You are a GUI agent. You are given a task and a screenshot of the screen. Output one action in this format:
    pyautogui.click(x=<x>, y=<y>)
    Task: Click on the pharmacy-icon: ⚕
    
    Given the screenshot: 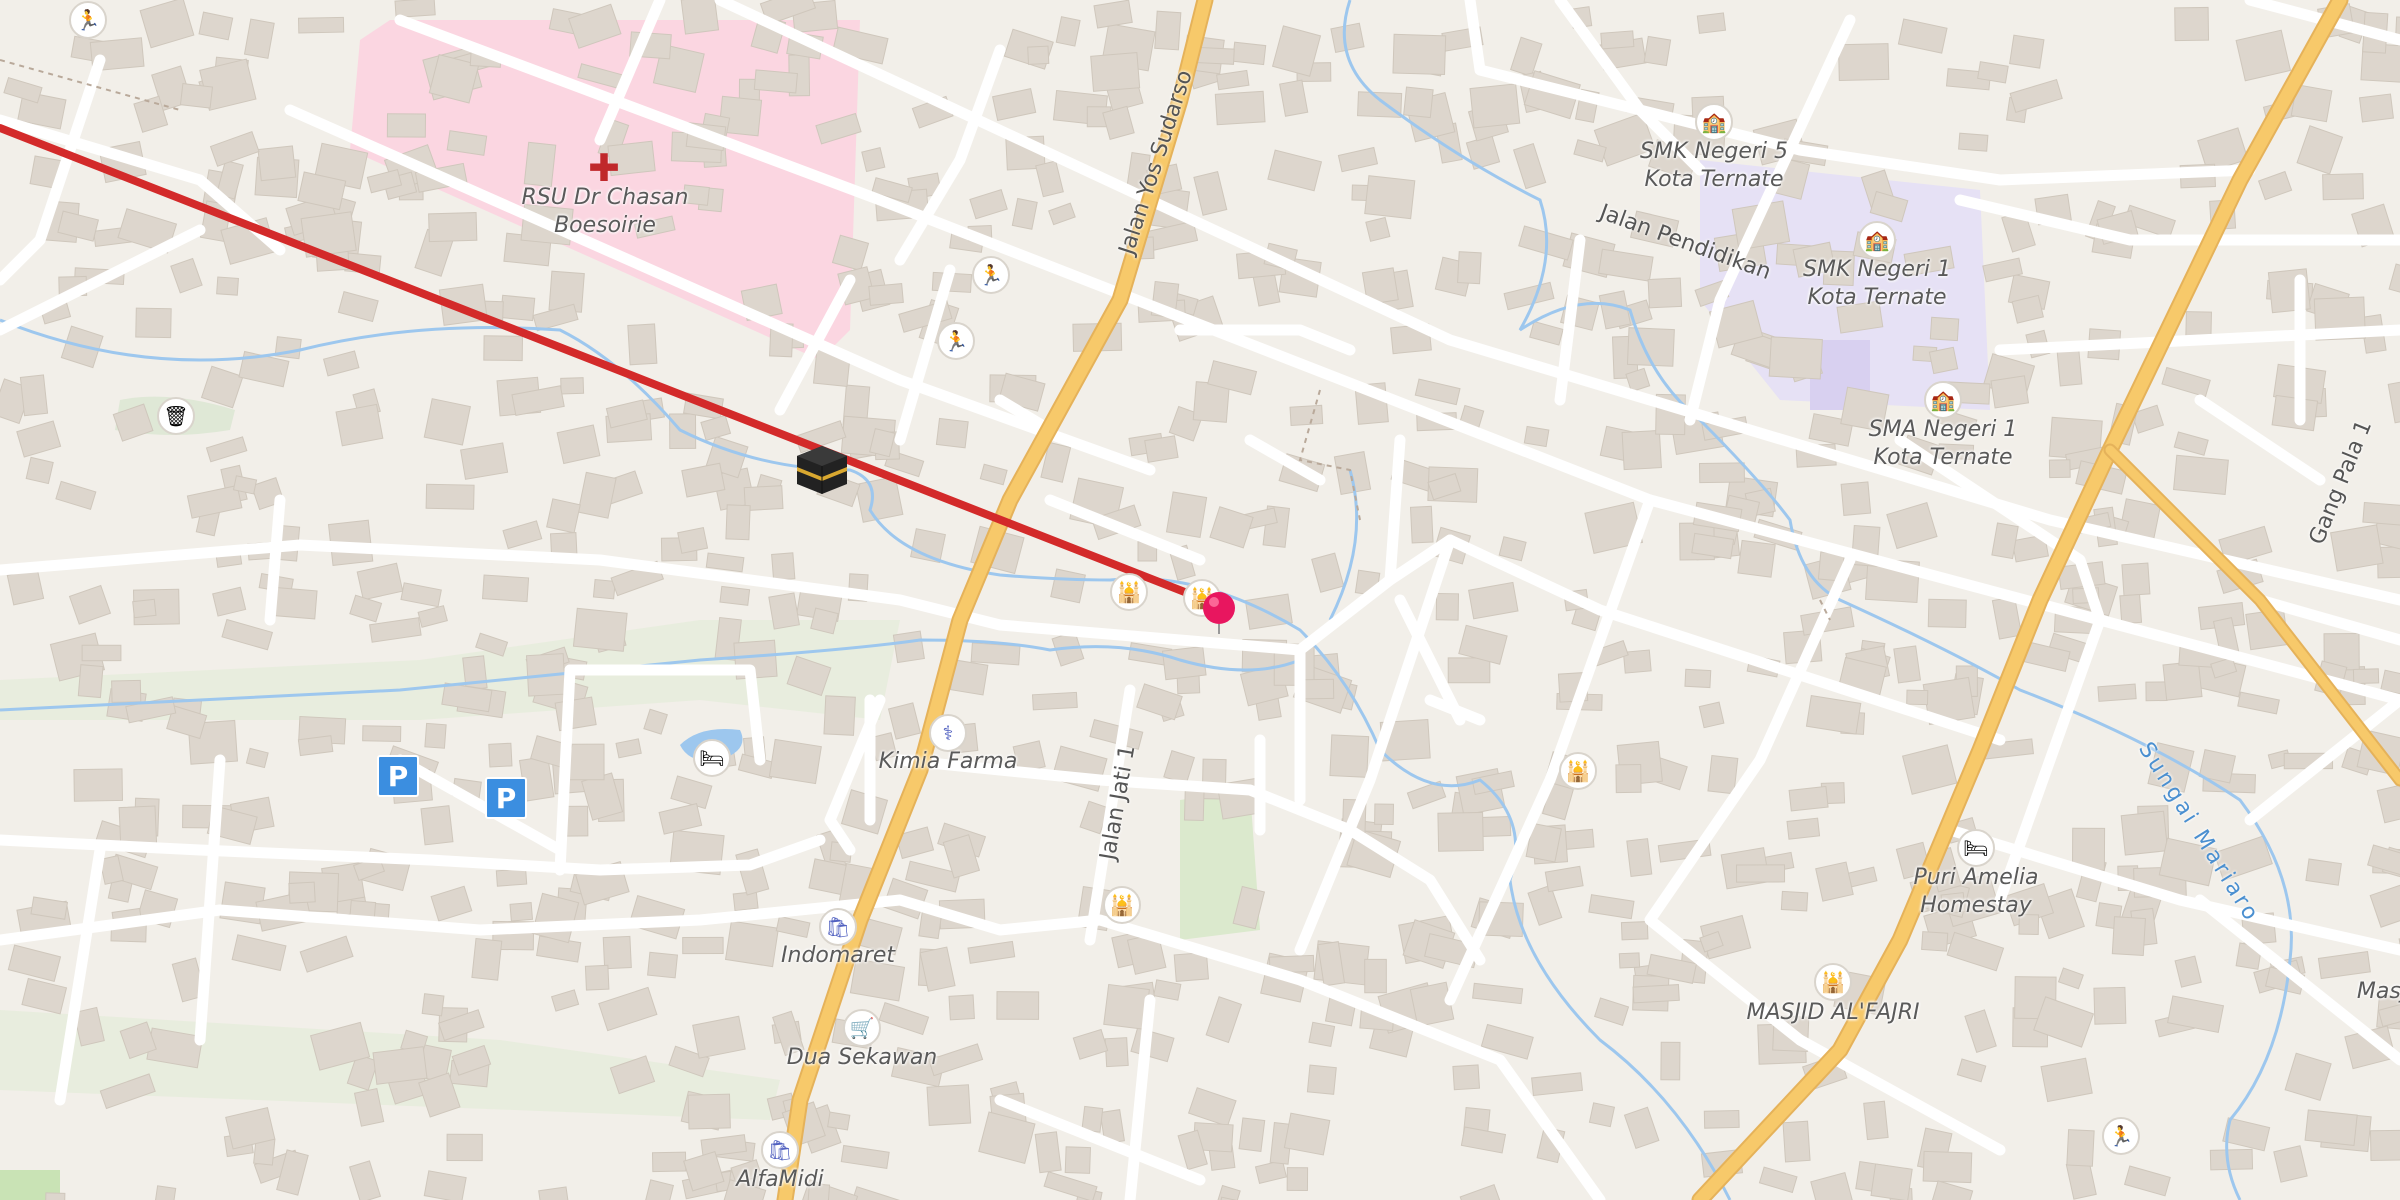 What is the action you would take?
    pyautogui.click(x=948, y=733)
    